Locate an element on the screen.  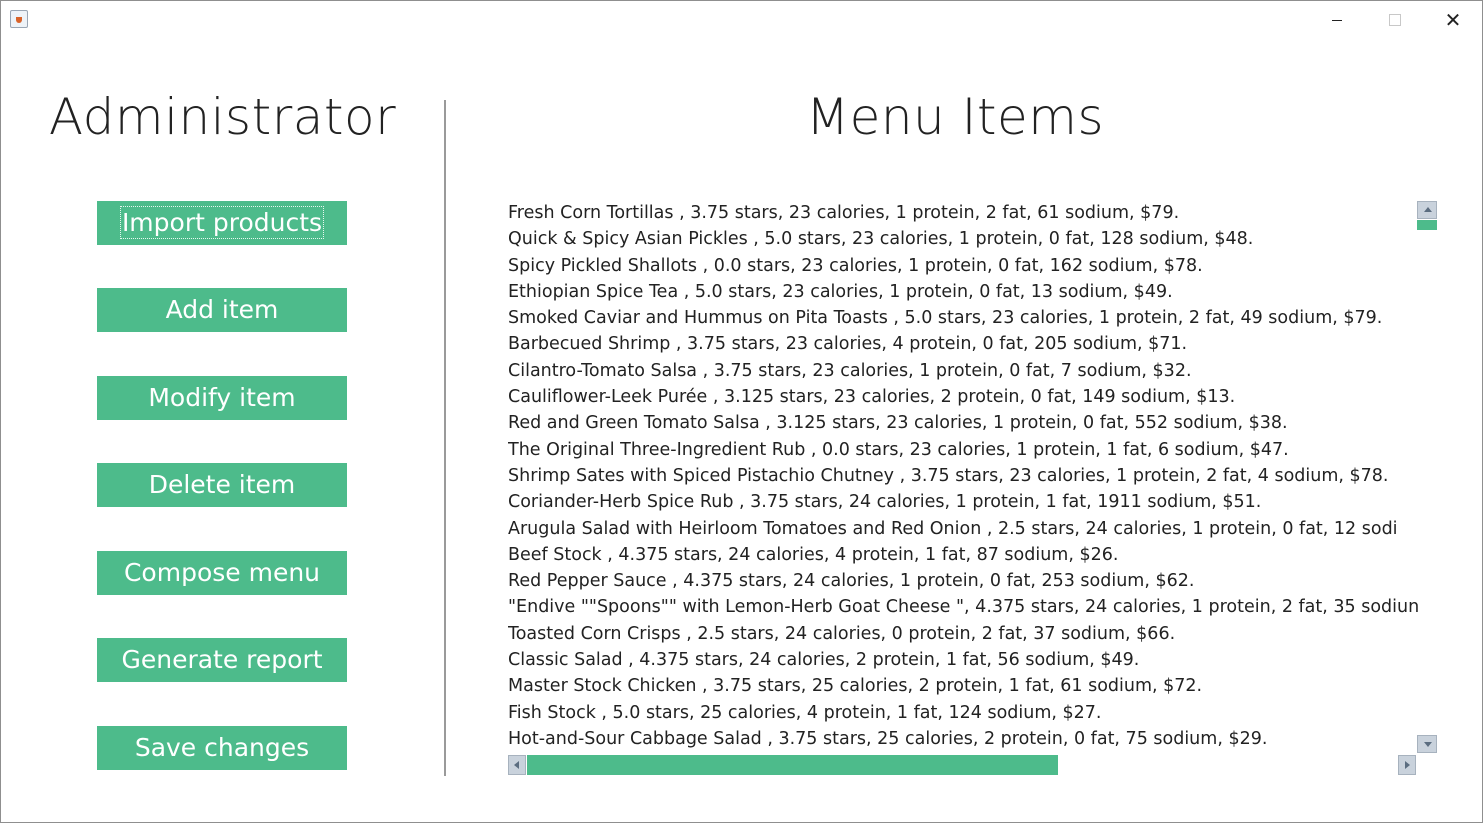
administrator-heading: Administrator is located at coordinates (222, 117).